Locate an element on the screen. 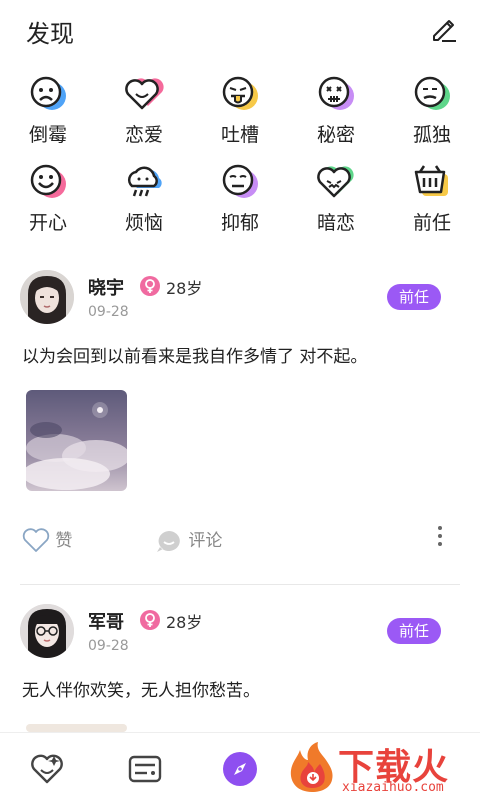  watermark: 下载火 xiazaihuo.com is located at coordinates (380, 768).